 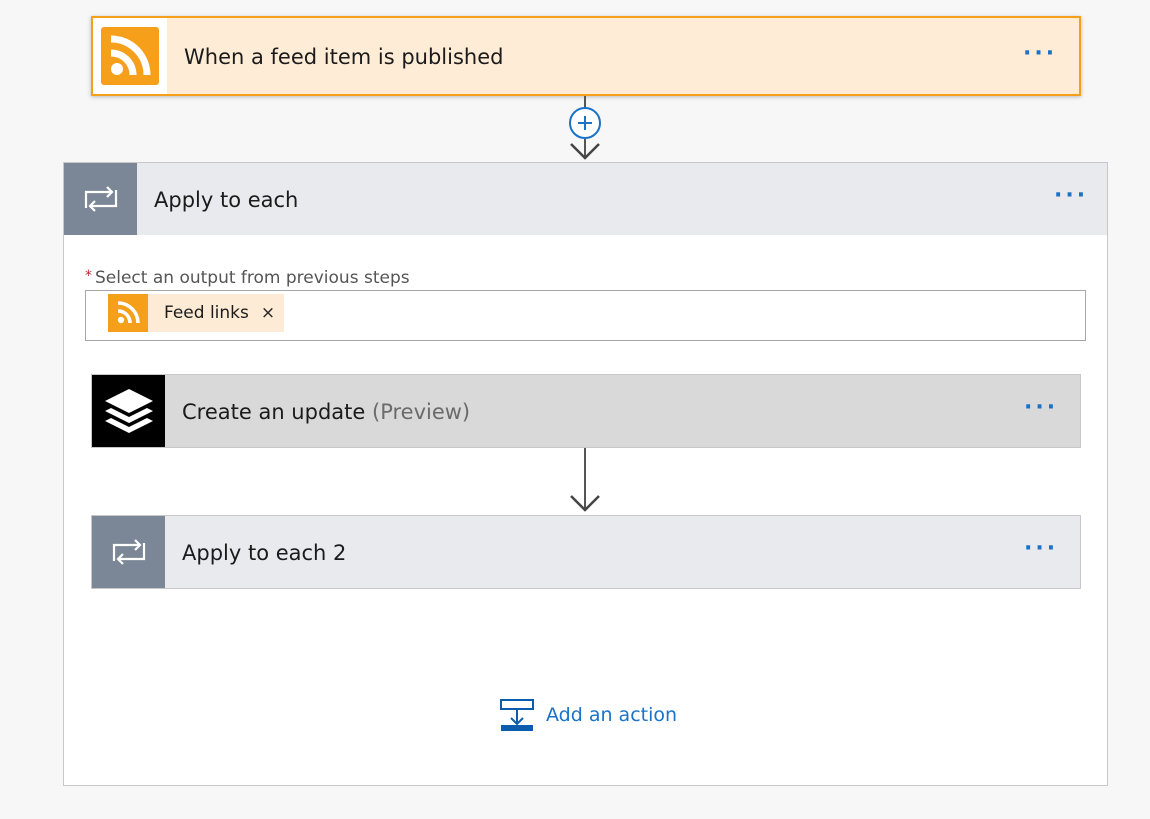 What do you see at coordinates (586, 56) in the screenshot?
I see `trigger-card: When a feed item is published ···` at bounding box center [586, 56].